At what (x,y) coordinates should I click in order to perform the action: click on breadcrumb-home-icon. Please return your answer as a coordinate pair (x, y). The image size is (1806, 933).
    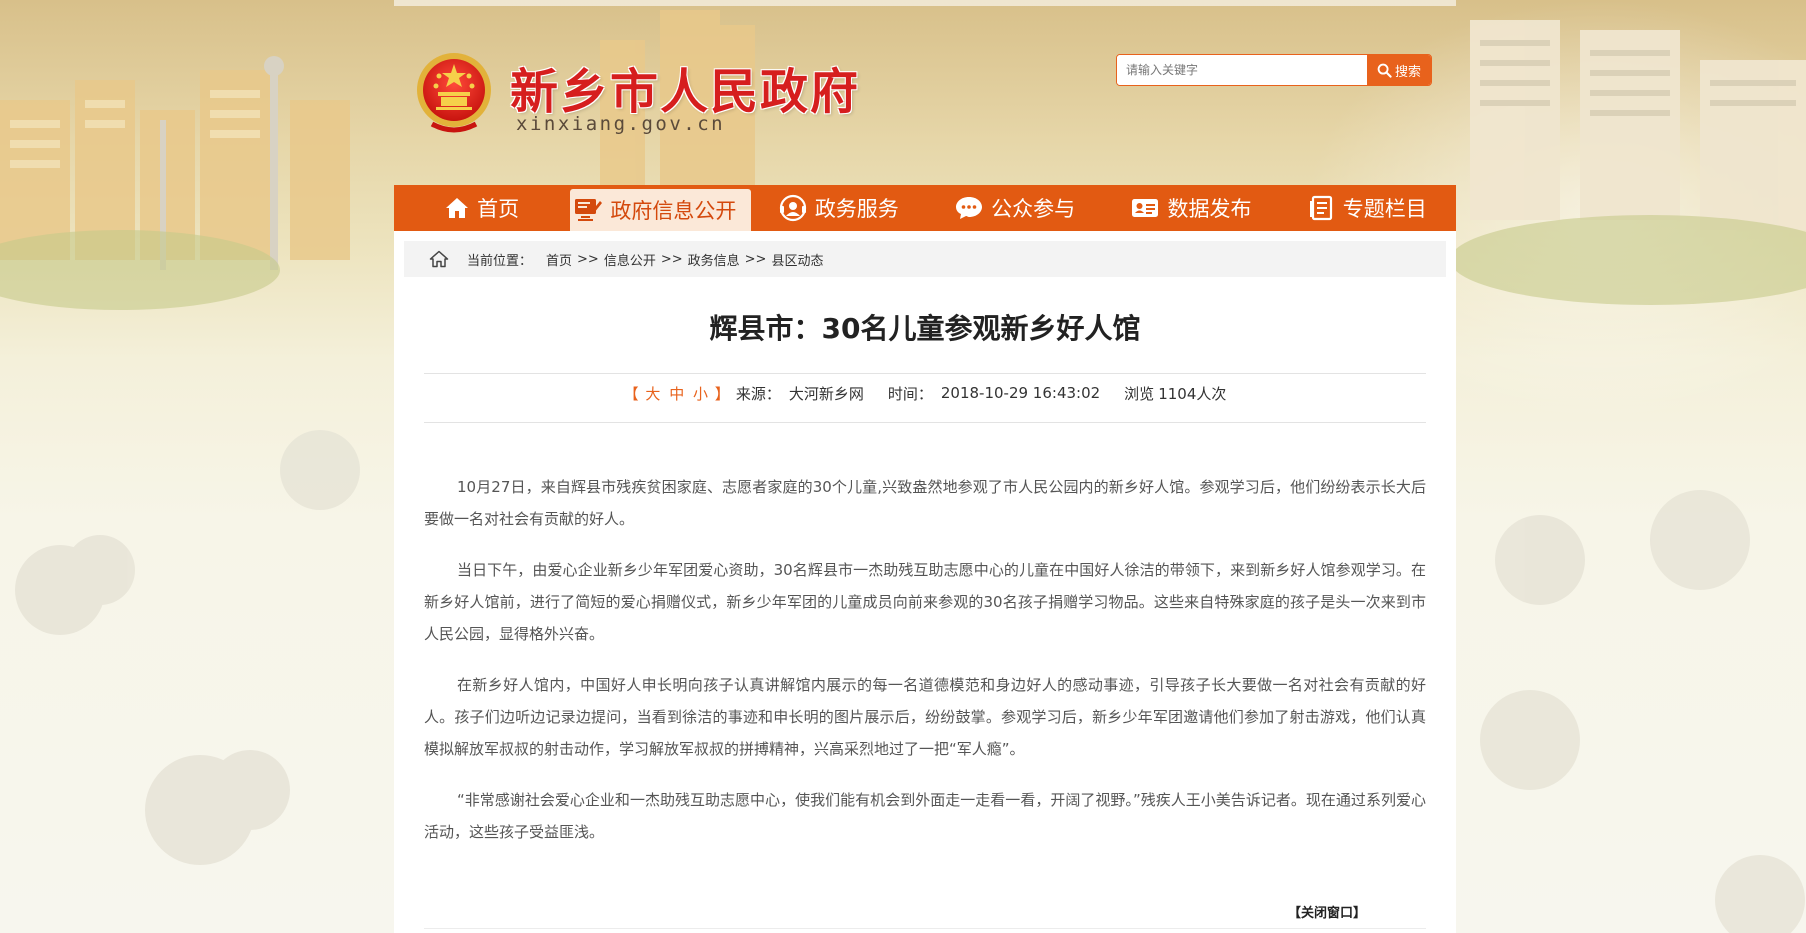
    Looking at the image, I should click on (439, 259).